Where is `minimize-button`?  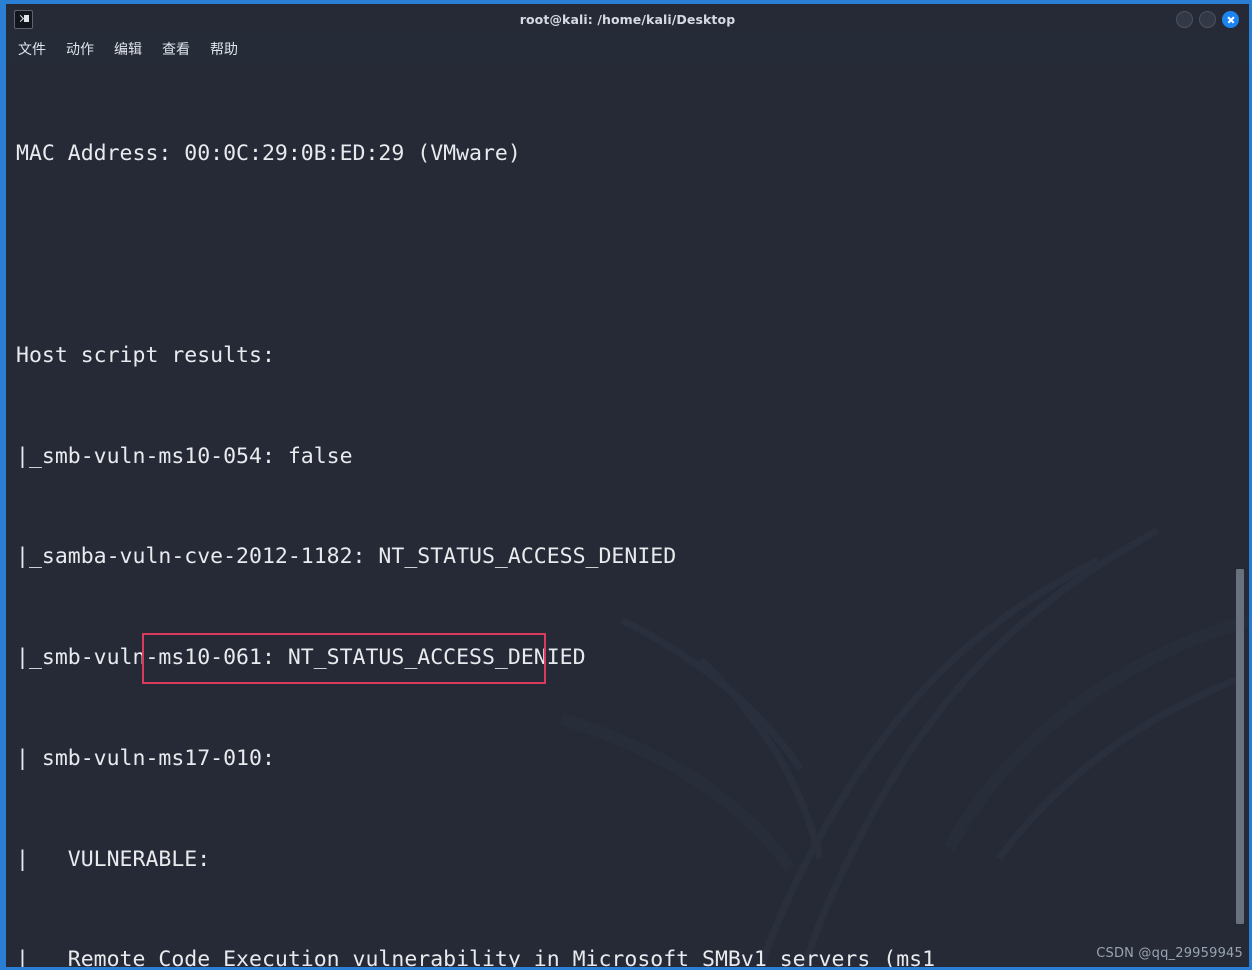
minimize-button is located at coordinates (1184, 19).